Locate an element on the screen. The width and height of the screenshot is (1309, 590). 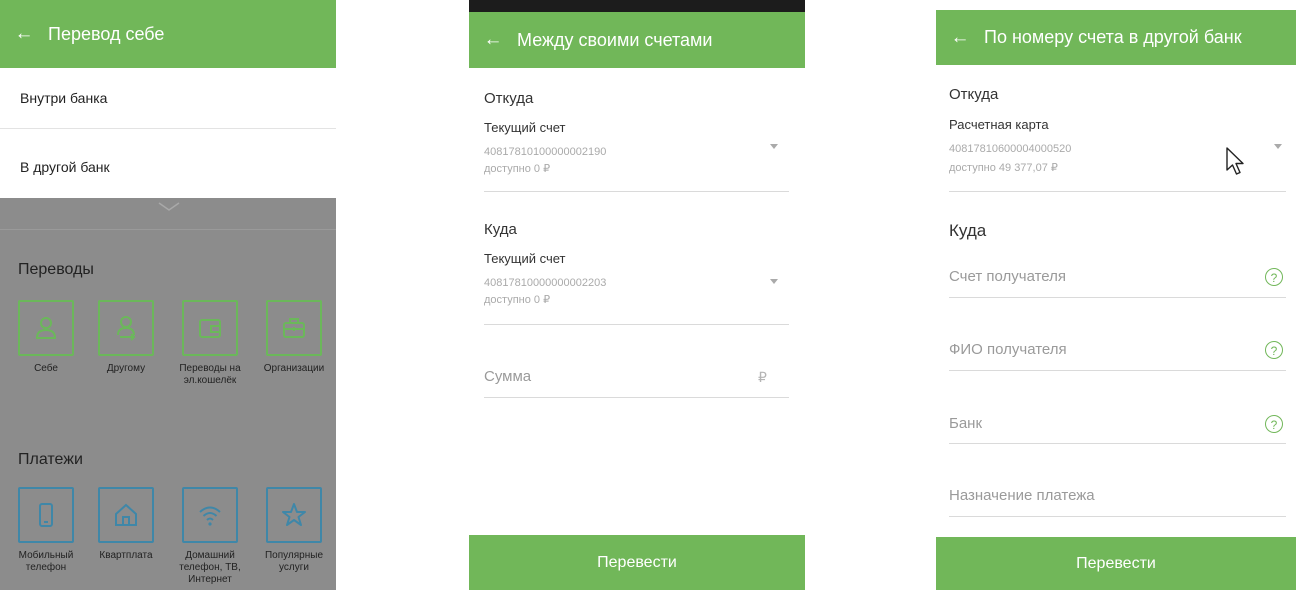
recipient-name-field: ФИО получателя ? is located at coordinates (1111, 352).